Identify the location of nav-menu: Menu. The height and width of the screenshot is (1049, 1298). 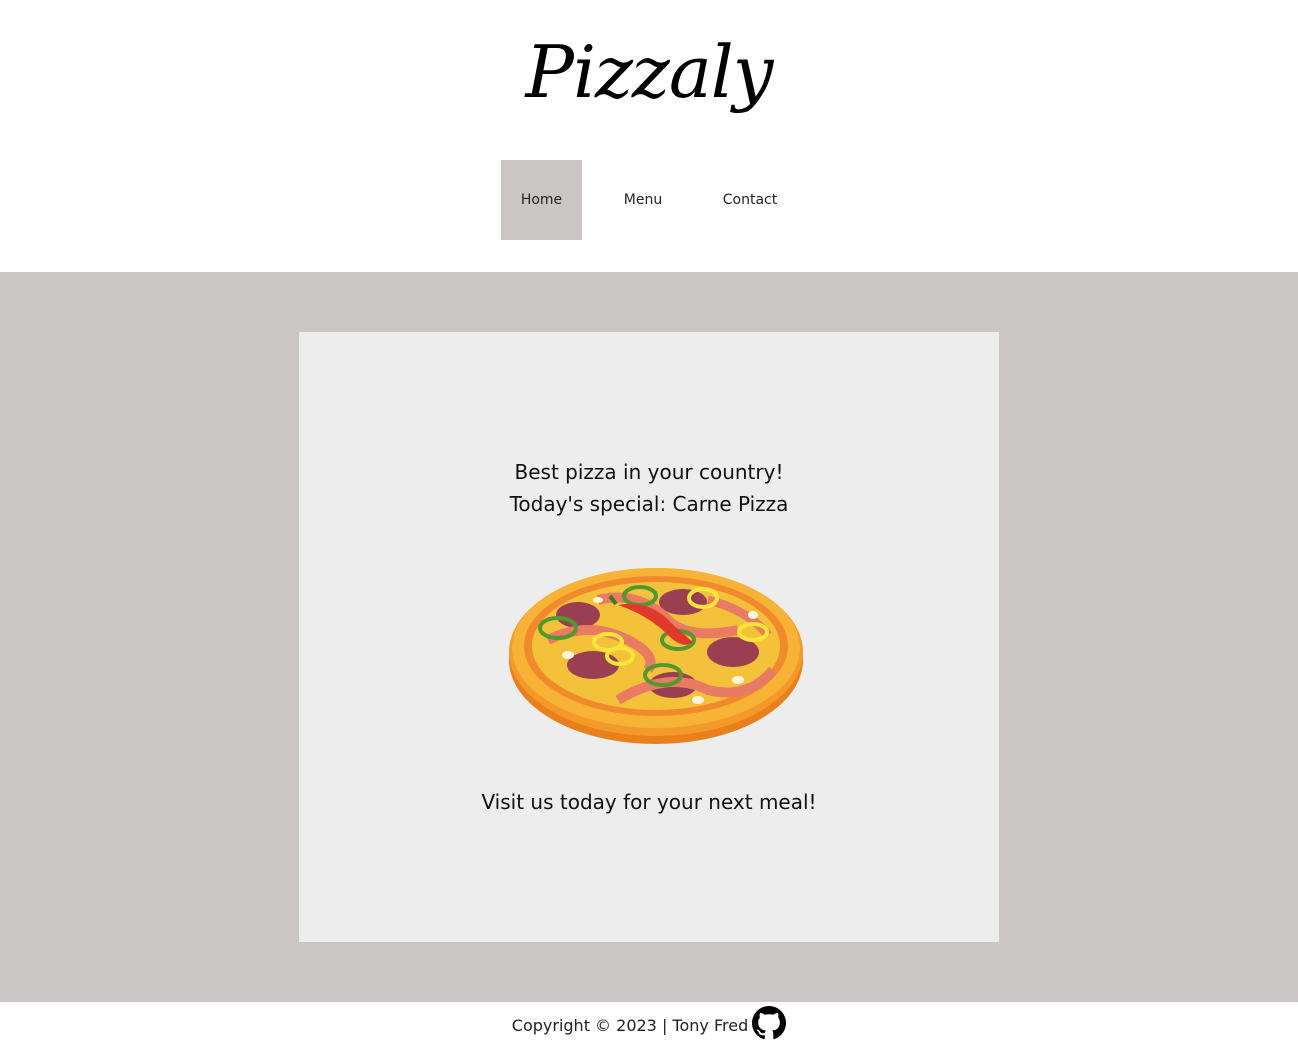
(643, 200).